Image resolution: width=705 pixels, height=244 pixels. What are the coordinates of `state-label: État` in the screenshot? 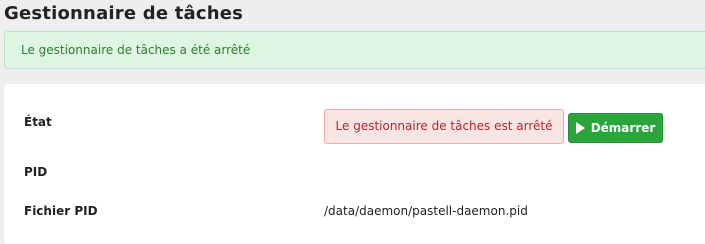 It's located at (38, 122).